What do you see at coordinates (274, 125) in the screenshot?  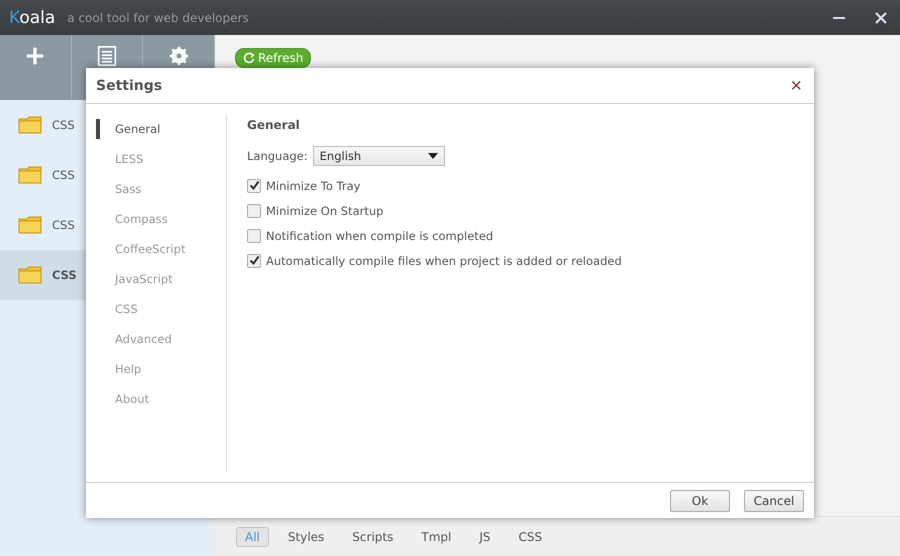 I see `section-heading: General` at bounding box center [274, 125].